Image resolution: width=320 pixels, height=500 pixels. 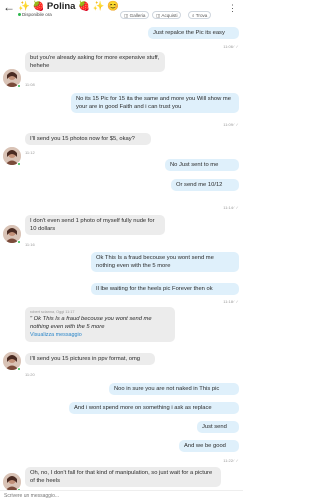 I want to click on message-outgoing: And we be good, so click(x=209, y=446).